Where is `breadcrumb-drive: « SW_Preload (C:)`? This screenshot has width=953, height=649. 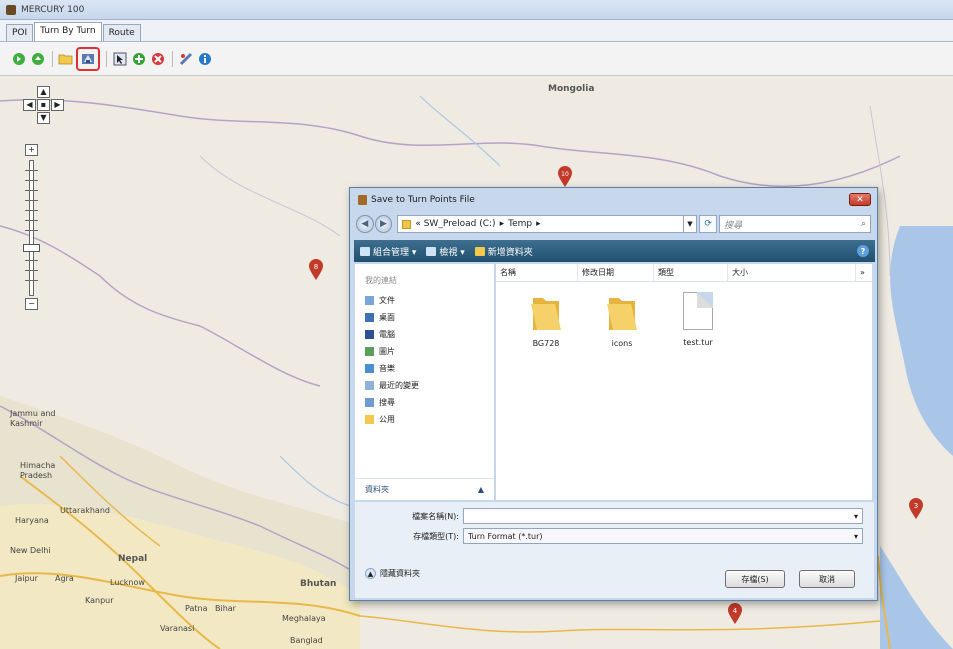
breadcrumb-drive: « SW_Preload (C:) is located at coordinates (455, 224).